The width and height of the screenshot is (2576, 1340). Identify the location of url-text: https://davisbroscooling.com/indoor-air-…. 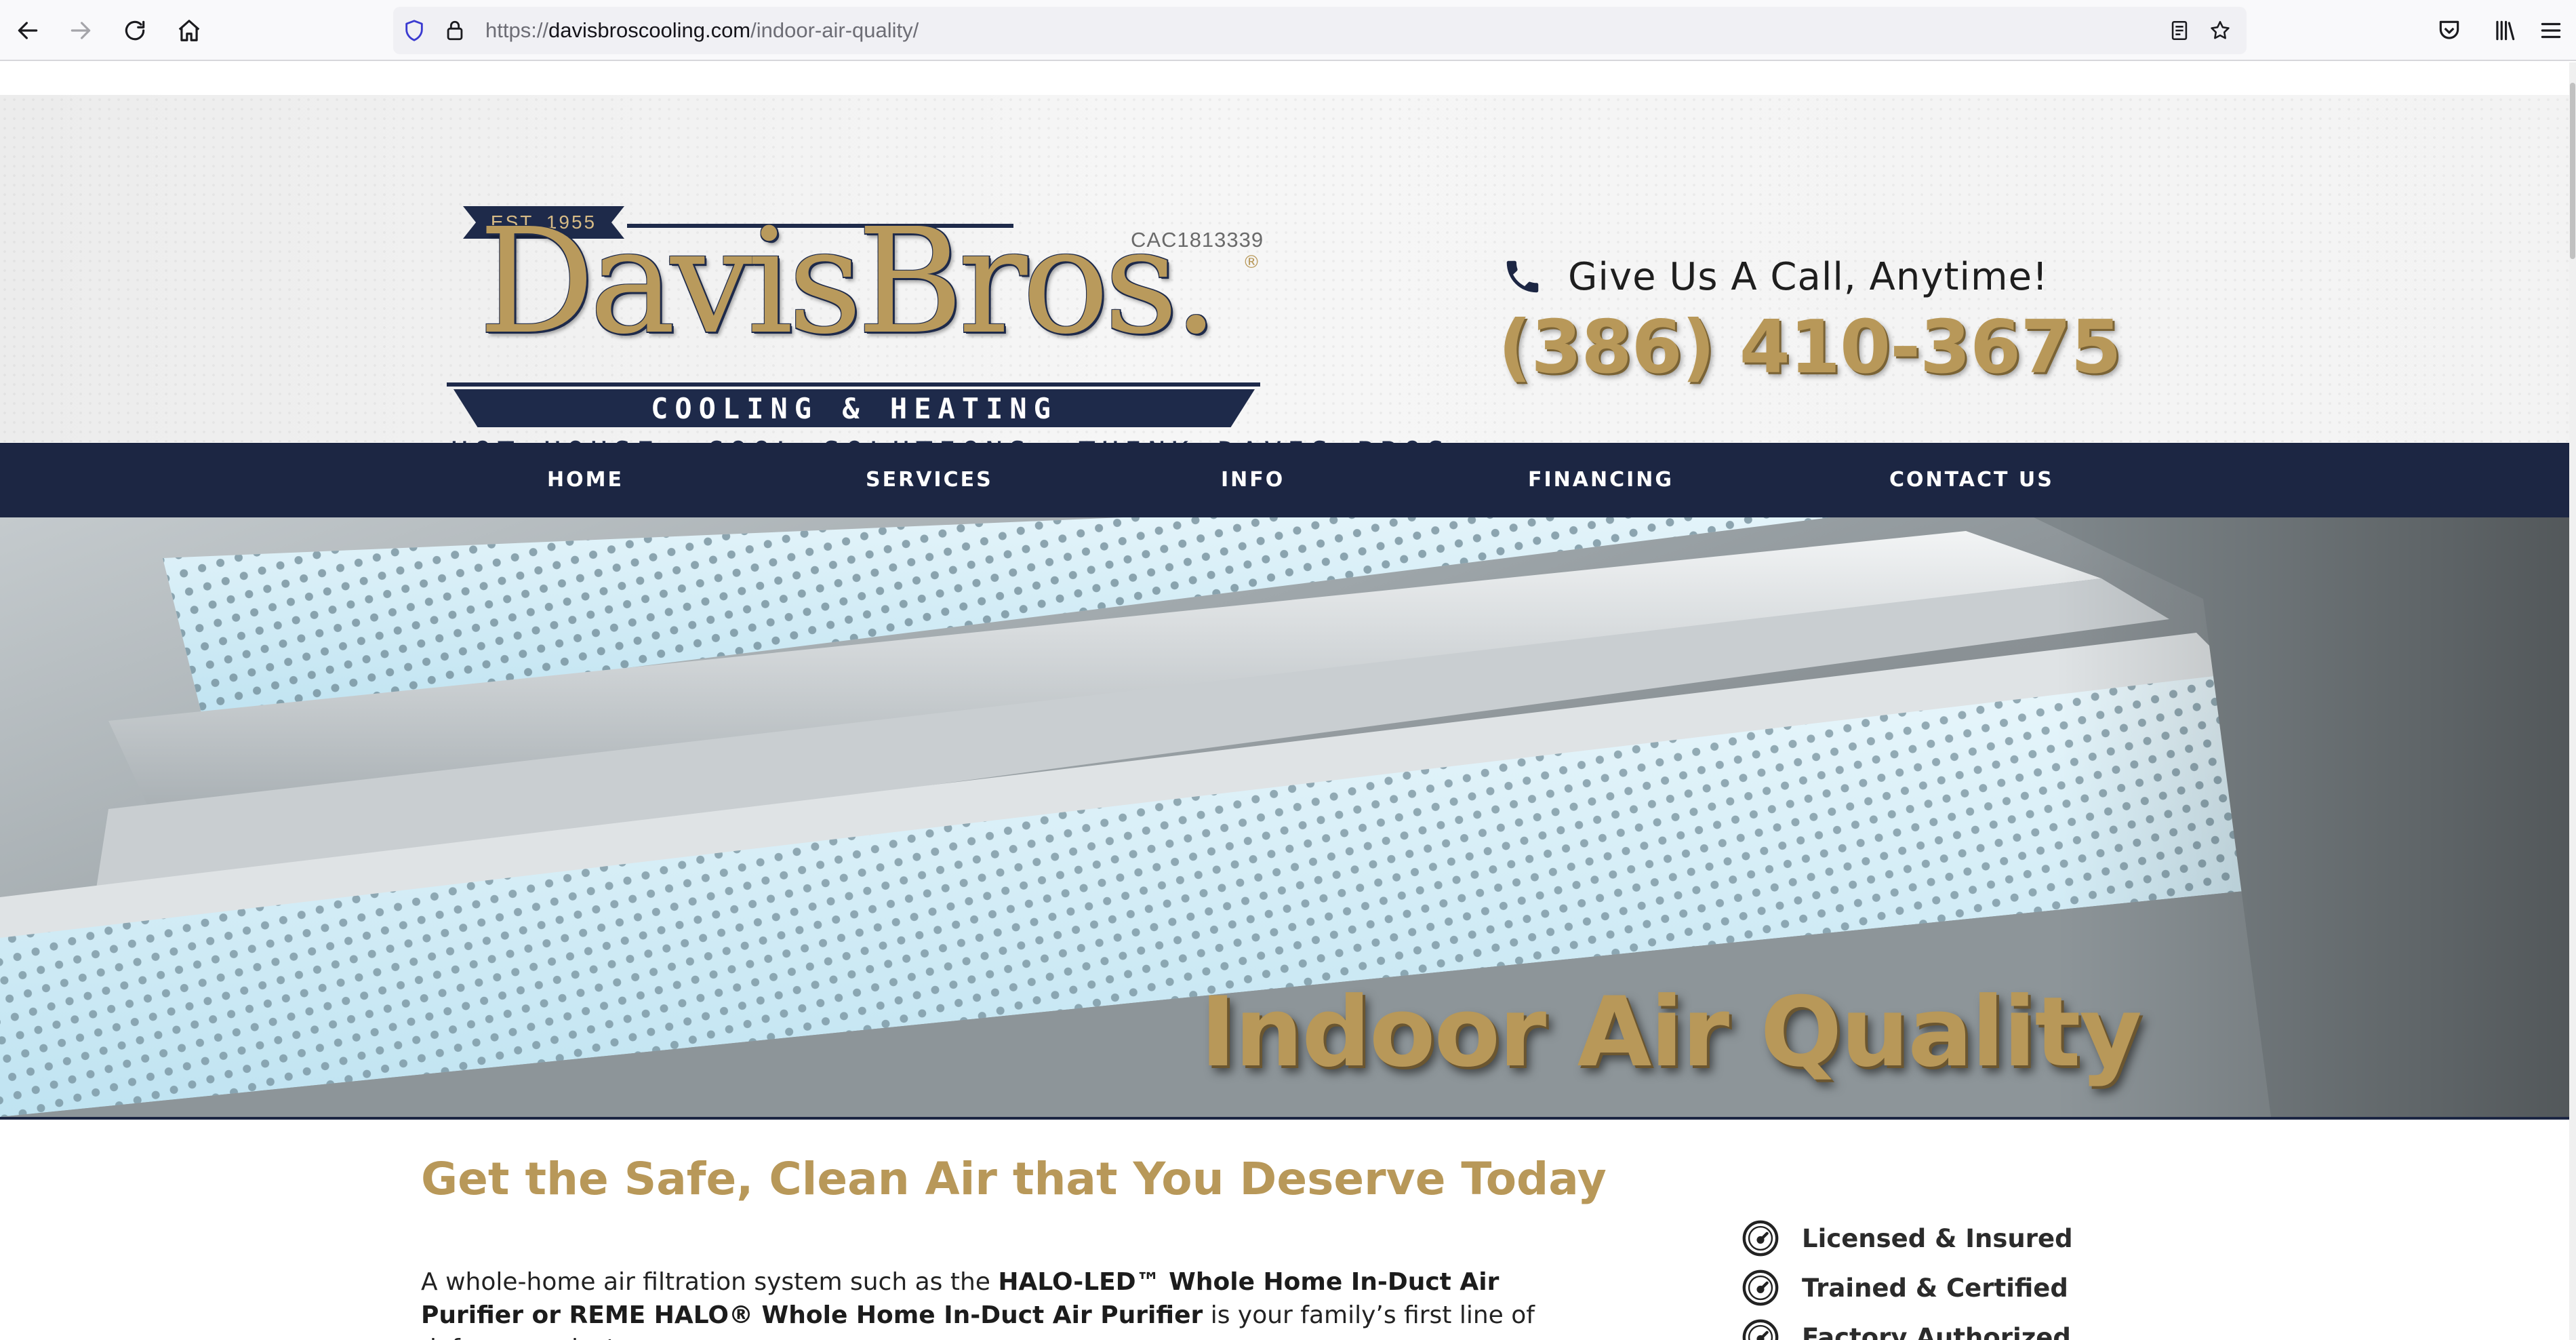
(702, 30).